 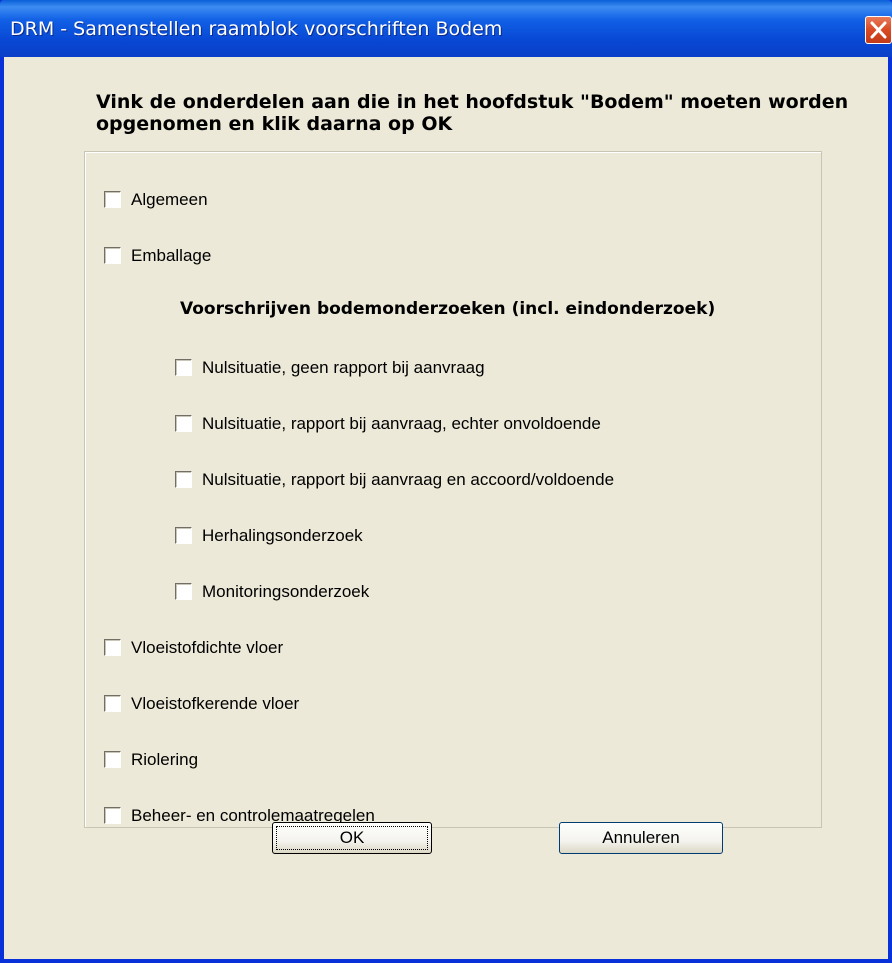 What do you see at coordinates (165, 759) in the screenshot?
I see `checkbox-label: Riolering` at bounding box center [165, 759].